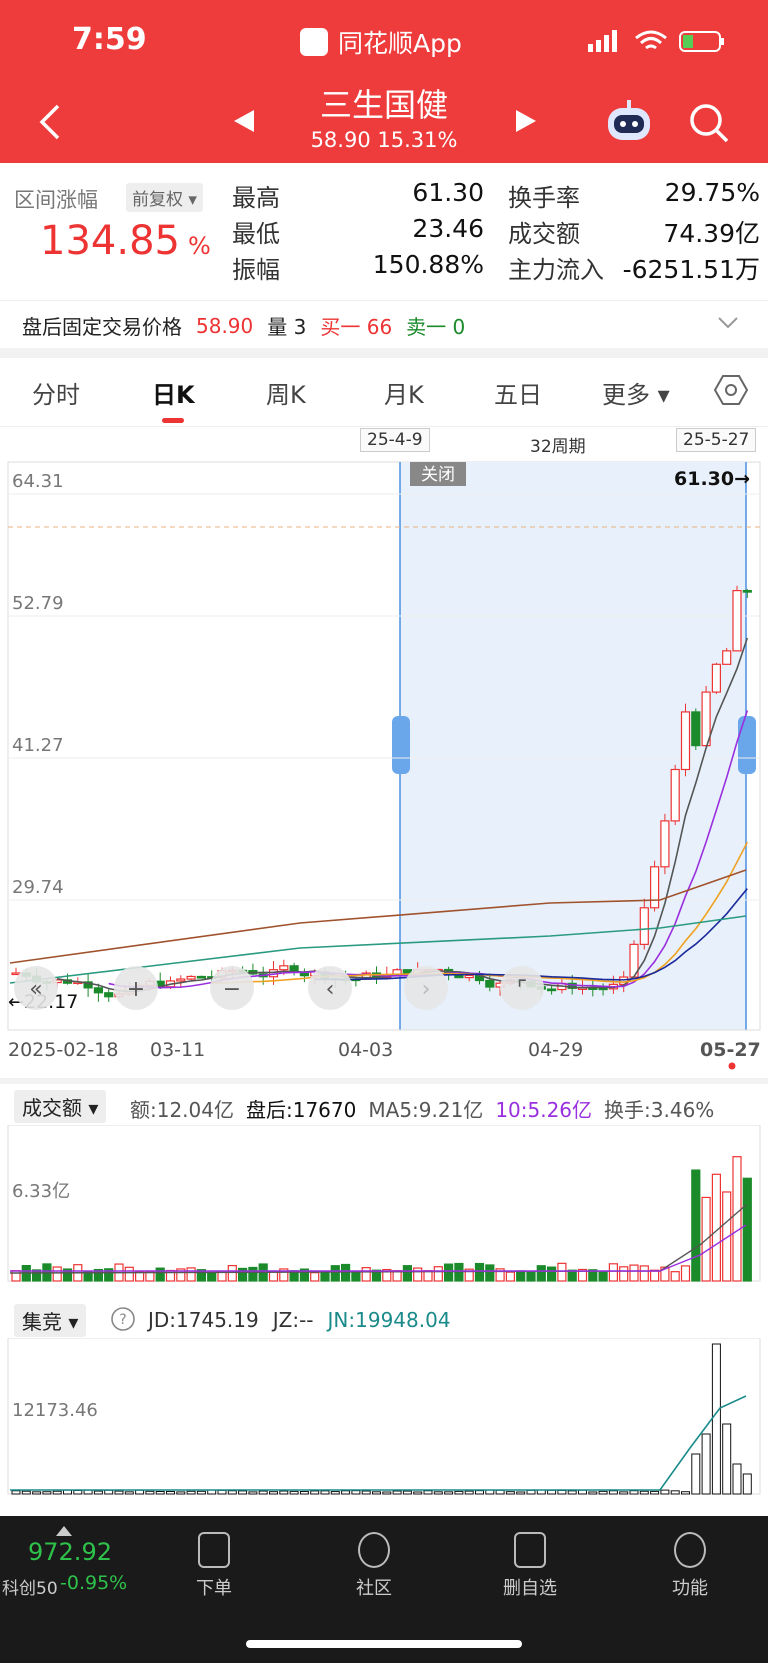 Image resolution: width=768 pixels, height=1663 pixels. What do you see at coordinates (384, 1644) in the screenshot?
I see `home-indicator` at bounding box center [384, 1644].